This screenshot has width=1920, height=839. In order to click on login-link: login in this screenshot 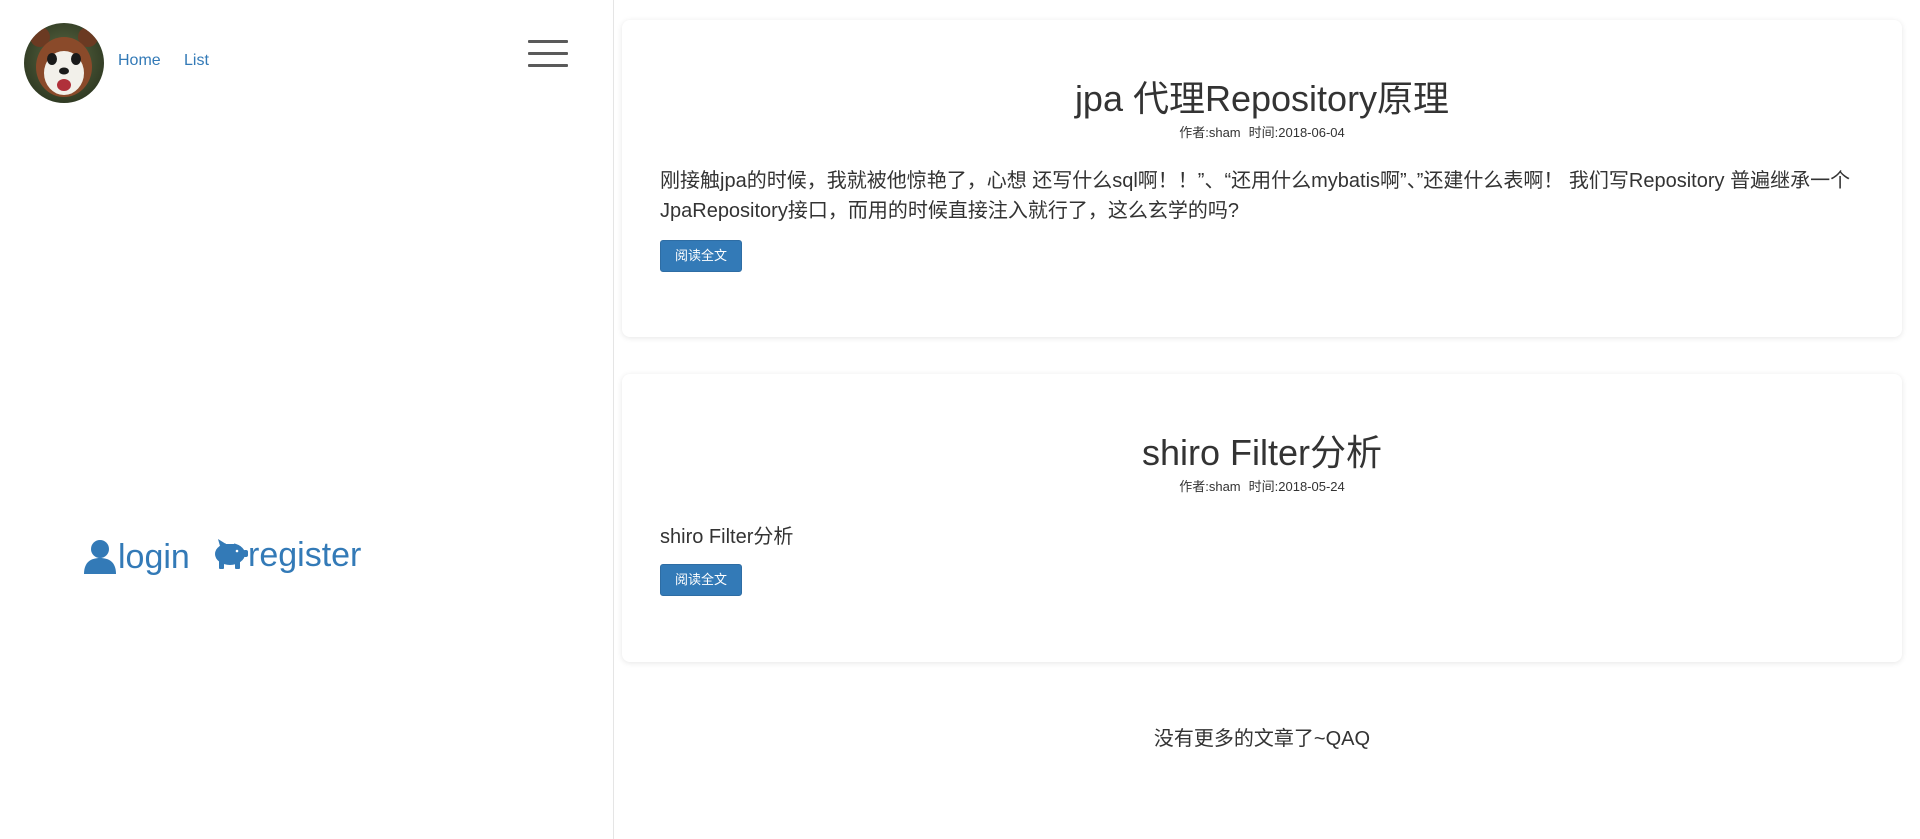, I will do `click(136, 556)`.